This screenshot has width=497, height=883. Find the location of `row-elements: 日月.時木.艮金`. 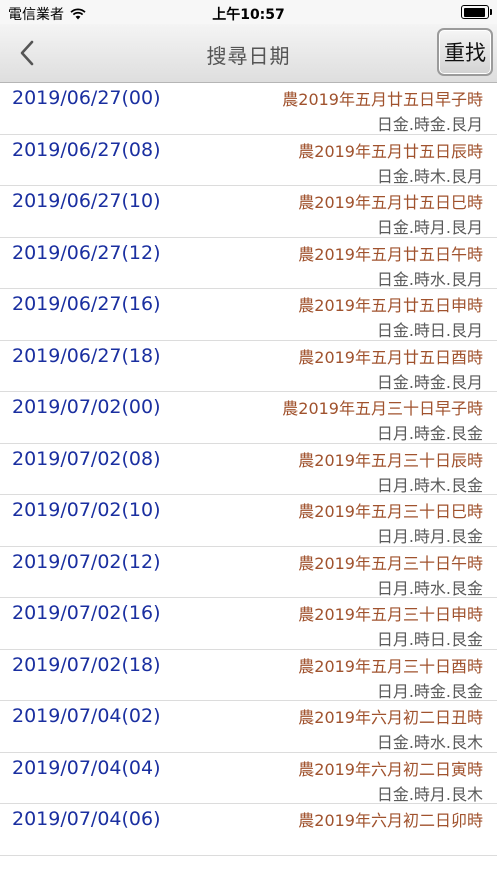

row-elements: 日月.時木.艮金 is located at coordinates (429, 485).